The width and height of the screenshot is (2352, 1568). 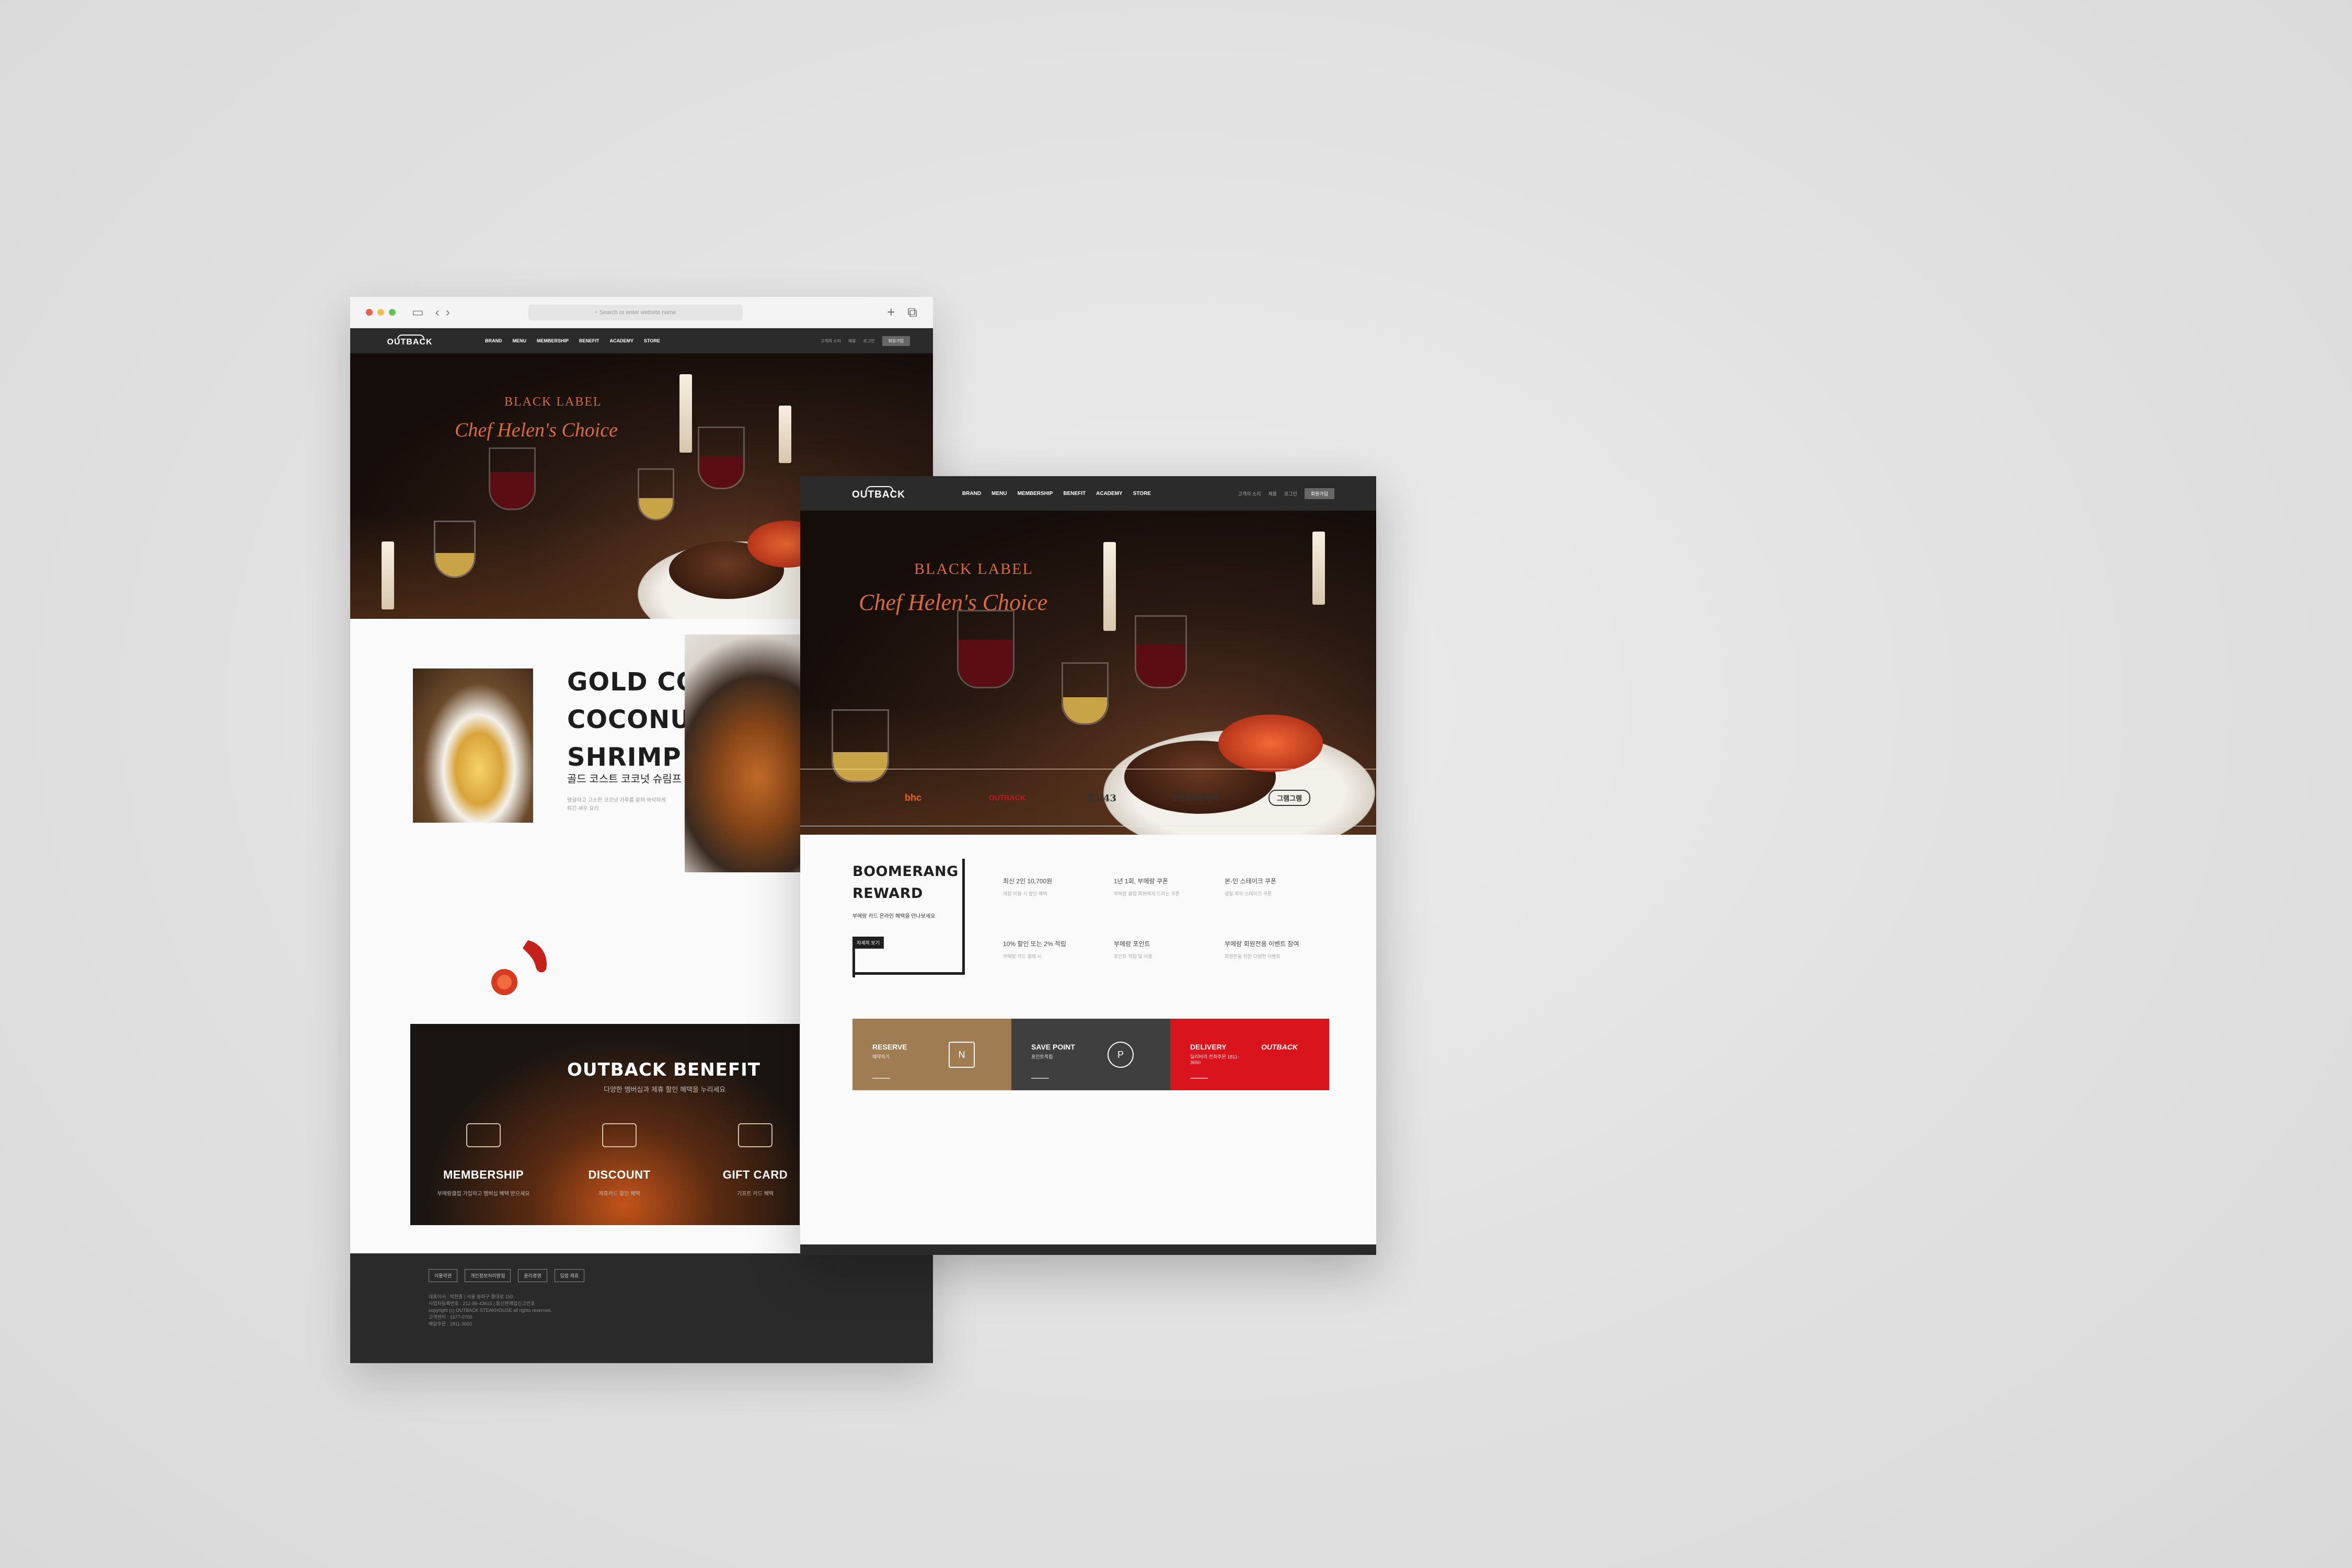 What do you see at coordinates (905, 882) in the screenshot?
I see `reward-title: BOOMERANG REWARD` at bounding box center [905, 882].